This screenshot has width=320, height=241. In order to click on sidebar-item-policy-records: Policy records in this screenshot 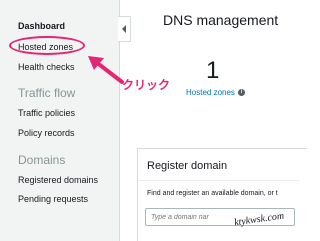, I will do `click(46, 133)`.